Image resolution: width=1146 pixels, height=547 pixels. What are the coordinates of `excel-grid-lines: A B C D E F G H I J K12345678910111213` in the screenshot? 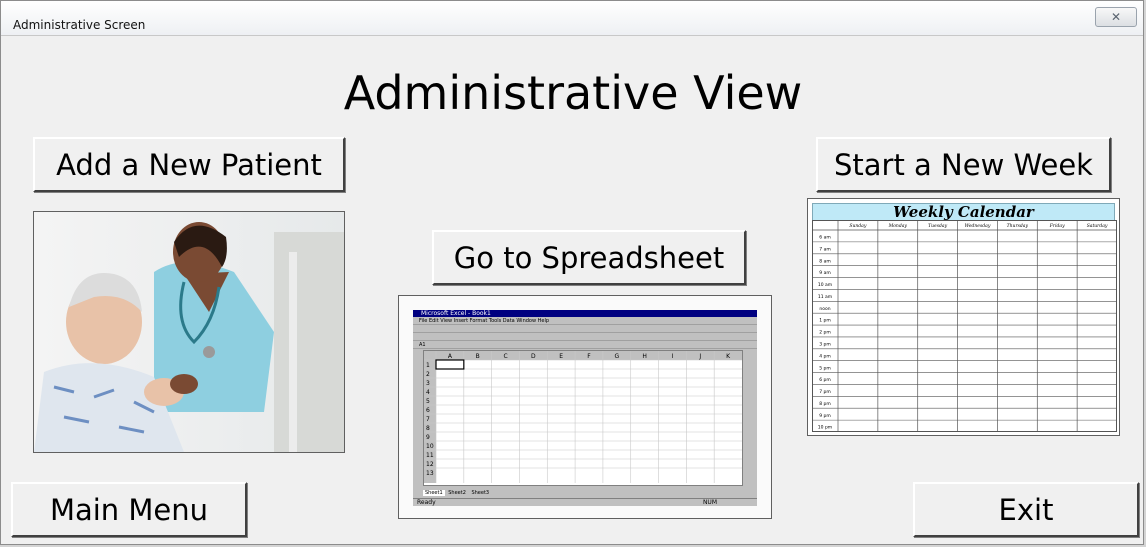 It's located at (583, 417).